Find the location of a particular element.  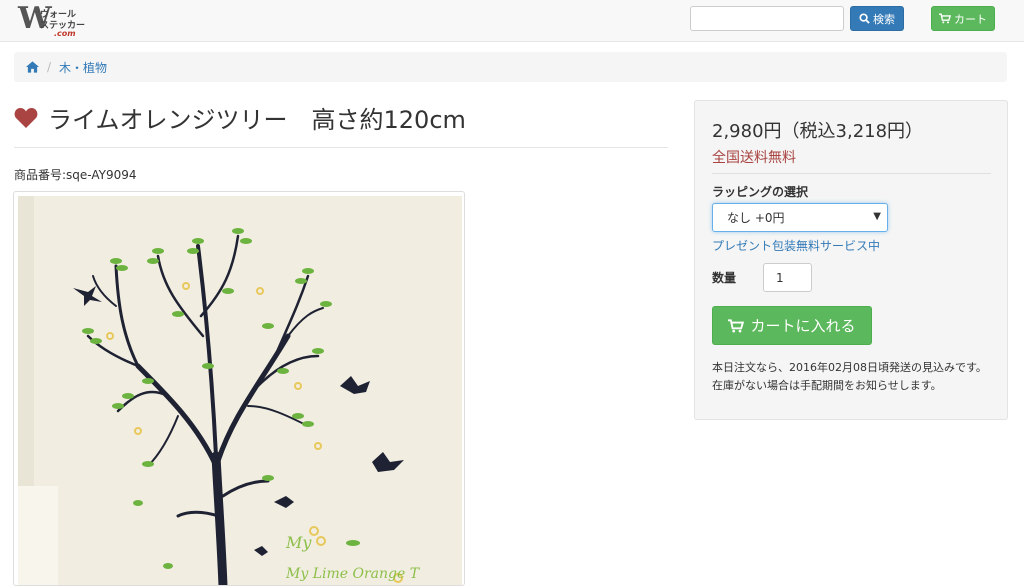

wrapping-select: なし +0円 ▼ is located at coordinates (800, 217).